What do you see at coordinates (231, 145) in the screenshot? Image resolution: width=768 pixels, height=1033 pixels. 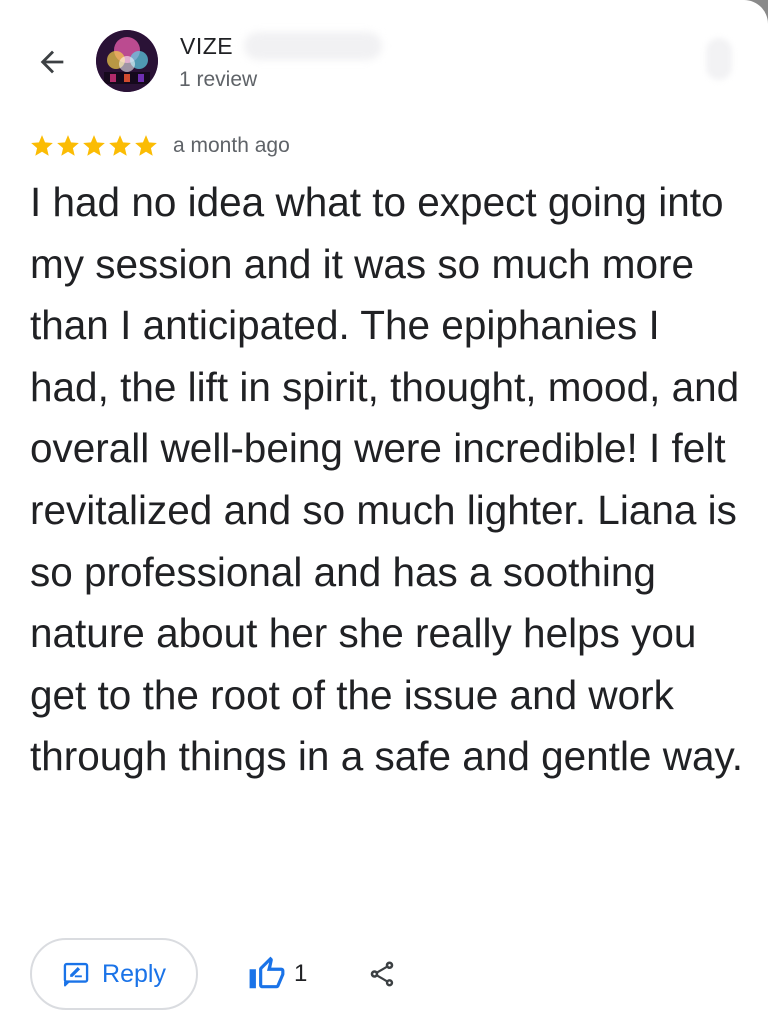 I see `review-date: a month ago` at bounding box center [231, 145].